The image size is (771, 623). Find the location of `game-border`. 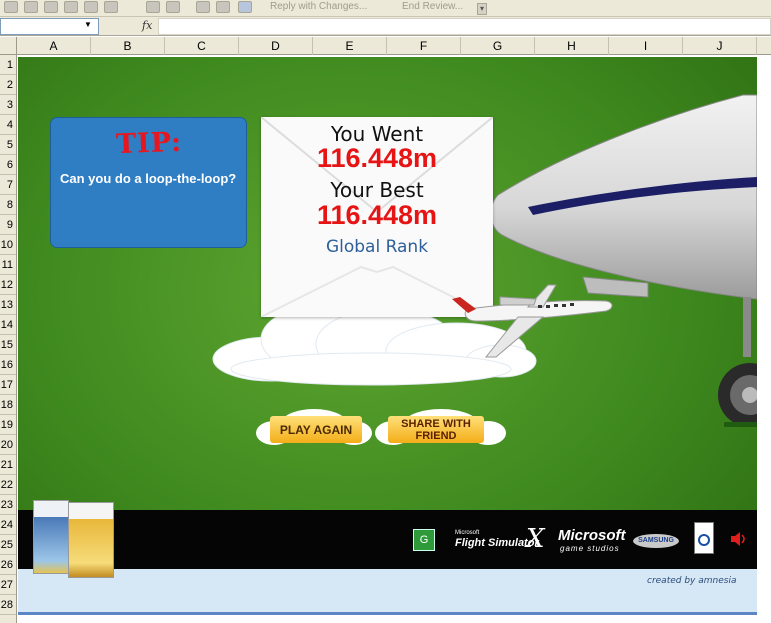

game-border is located at coordinates (387, 613).